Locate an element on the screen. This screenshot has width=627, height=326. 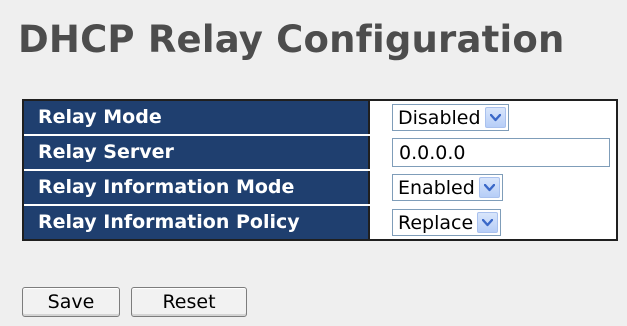
save-button: Save is located at coordinates (71, 302).